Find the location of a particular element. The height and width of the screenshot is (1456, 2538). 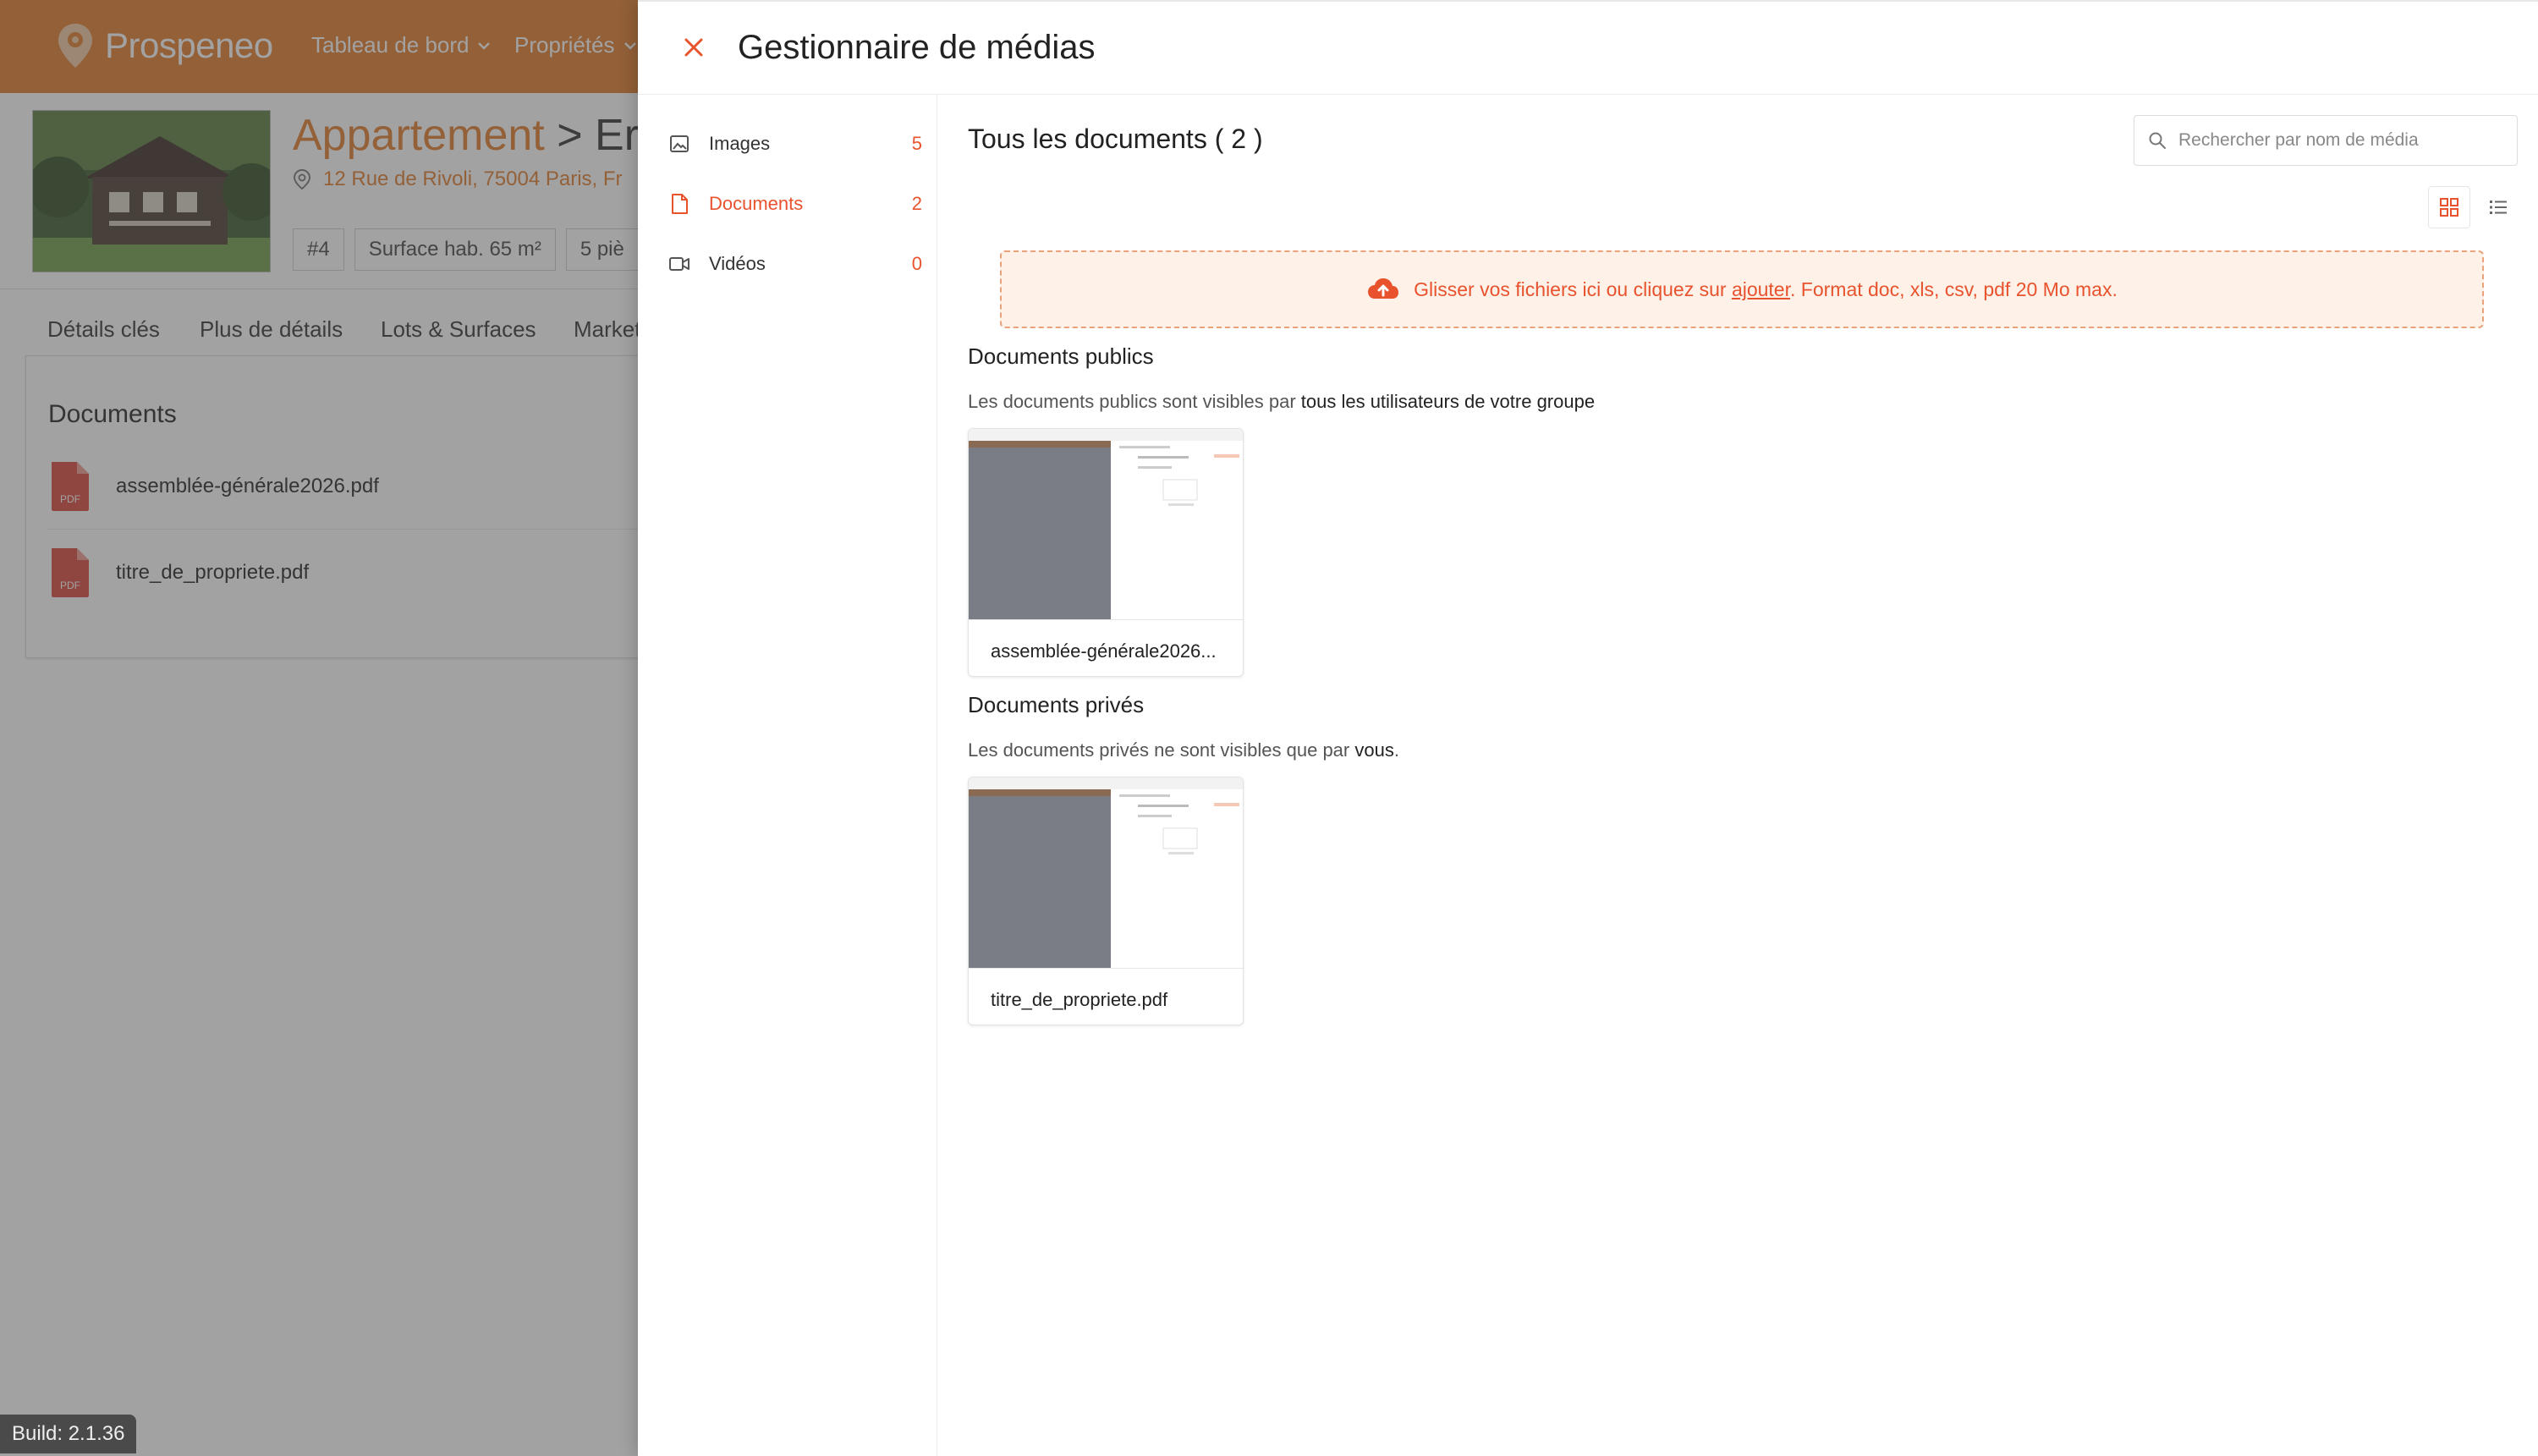

sidebar-item-documents: Documents 2 is located at coordinates (795, 204).